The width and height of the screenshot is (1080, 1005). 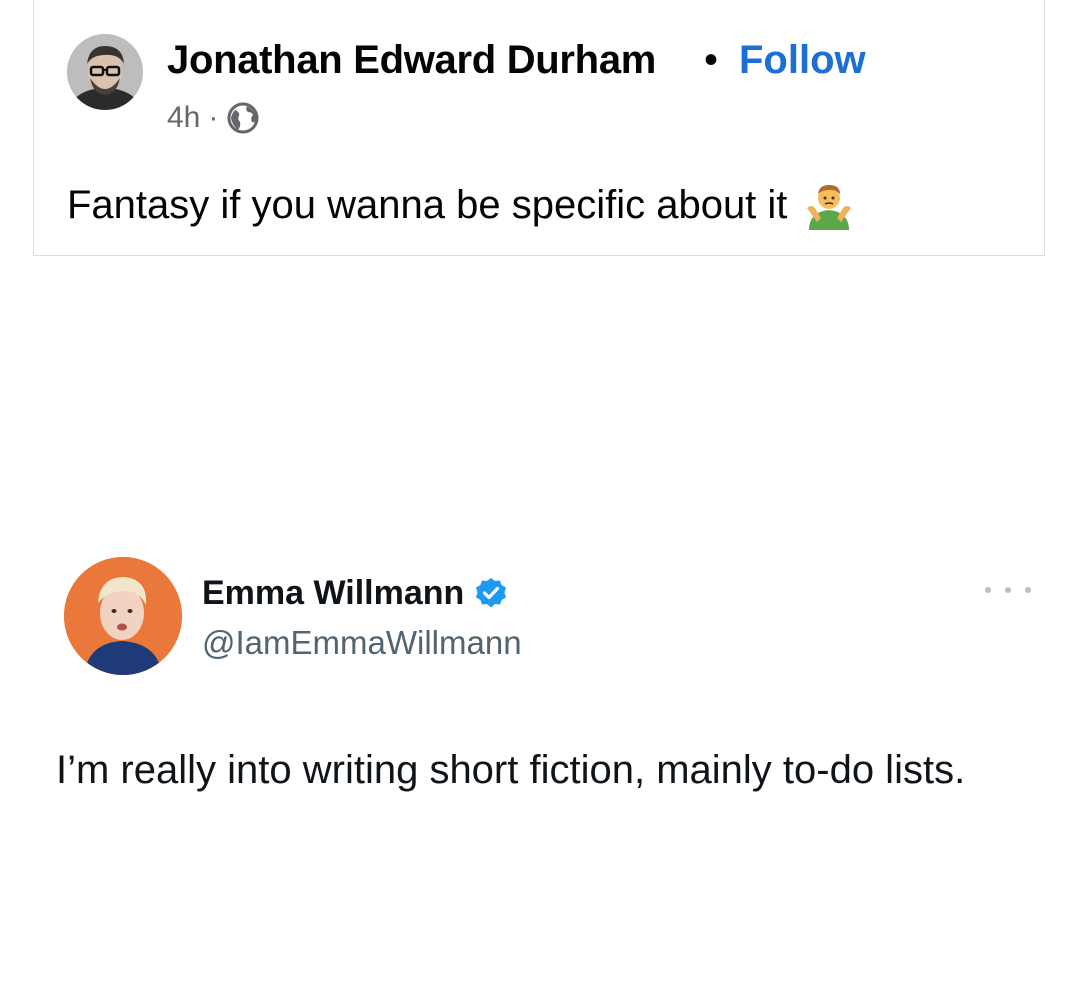 I want to click on globe-icon, so click(x=243, y=118).